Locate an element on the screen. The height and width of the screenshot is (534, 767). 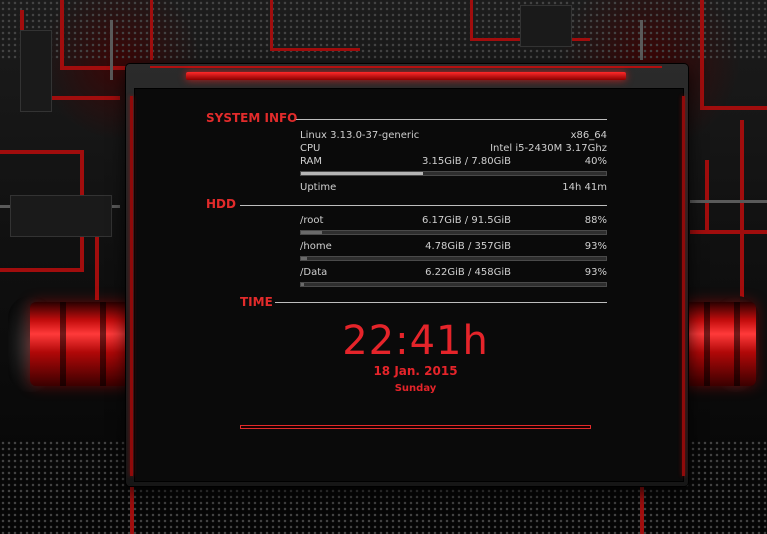
ram-usage: 3.15GiB / 7.80GiB is located at coordinates (466, 161).